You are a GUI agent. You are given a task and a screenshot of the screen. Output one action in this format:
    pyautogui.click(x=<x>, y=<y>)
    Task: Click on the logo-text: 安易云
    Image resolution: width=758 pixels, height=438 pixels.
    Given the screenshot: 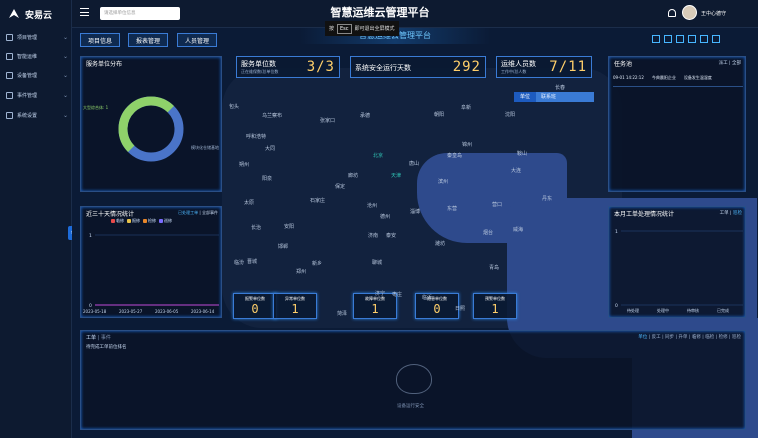 What is the action you would take?
    pyautogui.click(x=39, y=15)
    